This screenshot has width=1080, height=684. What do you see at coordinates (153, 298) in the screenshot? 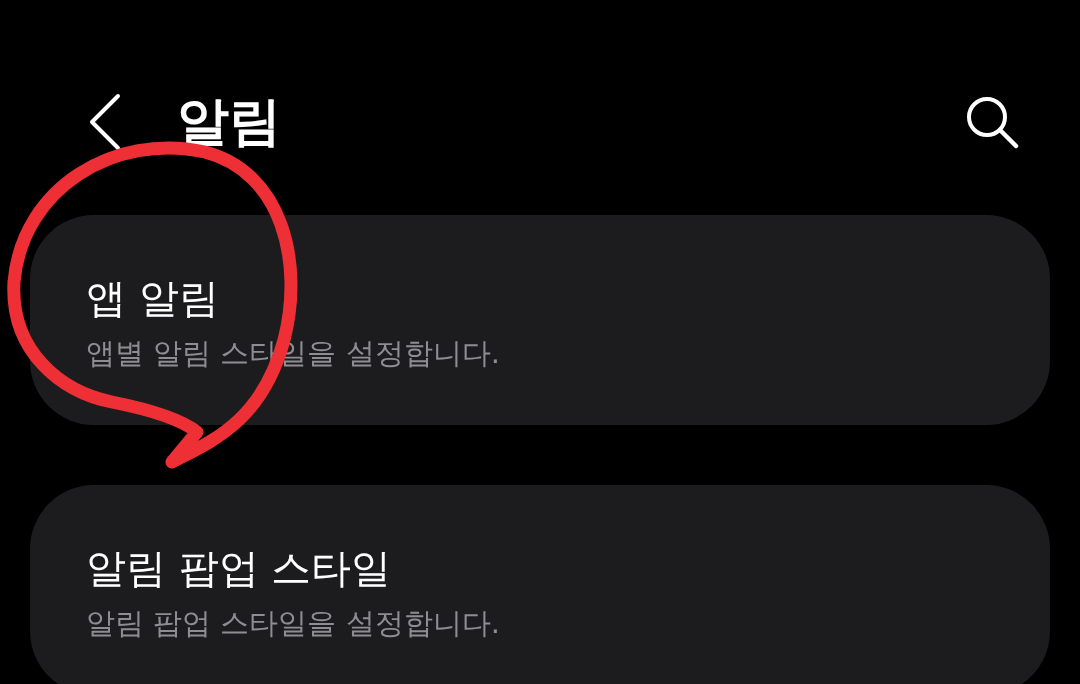
I see `setting-title: 앱 알림` at bounding box center [153, 298].